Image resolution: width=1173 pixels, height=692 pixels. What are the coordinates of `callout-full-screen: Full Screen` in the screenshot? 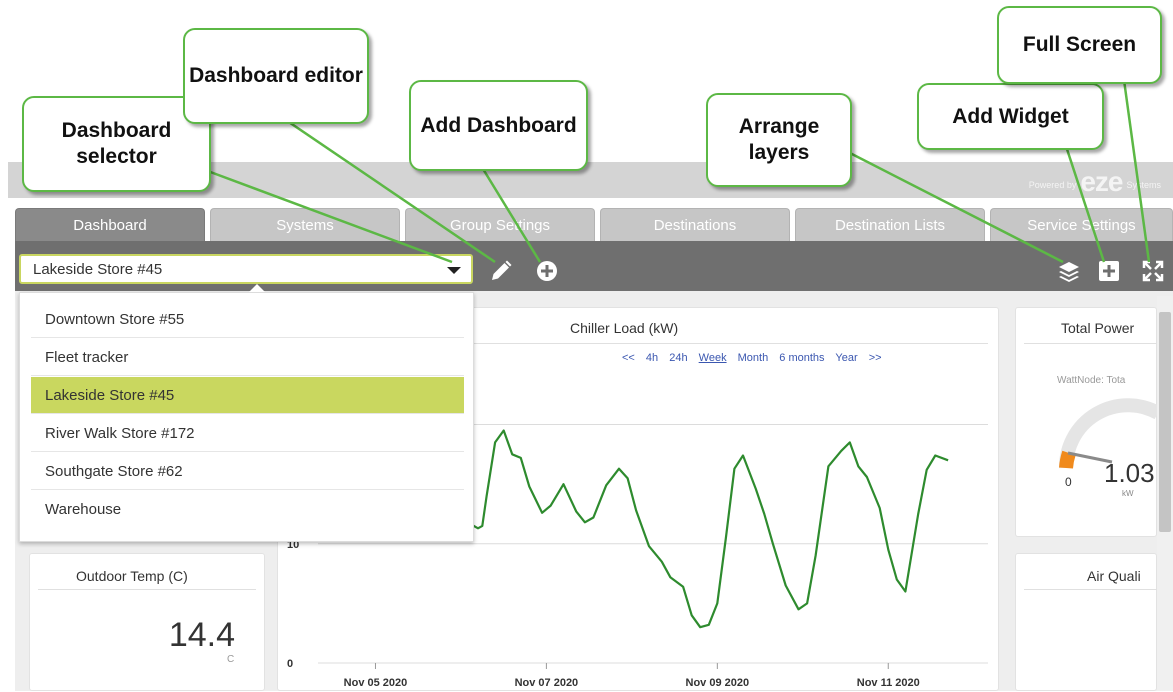 It's located at (1079, 45).